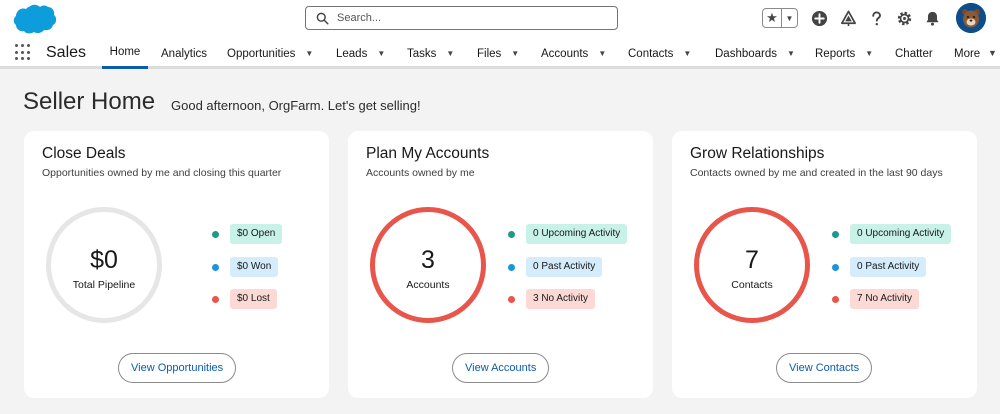 The width and height of the screenshot is (1000, 414). What do you see at coordinates (428, 153) in the screenshot?
I see `card-title: Plan My Accounts` at bounding box center [428, 153].